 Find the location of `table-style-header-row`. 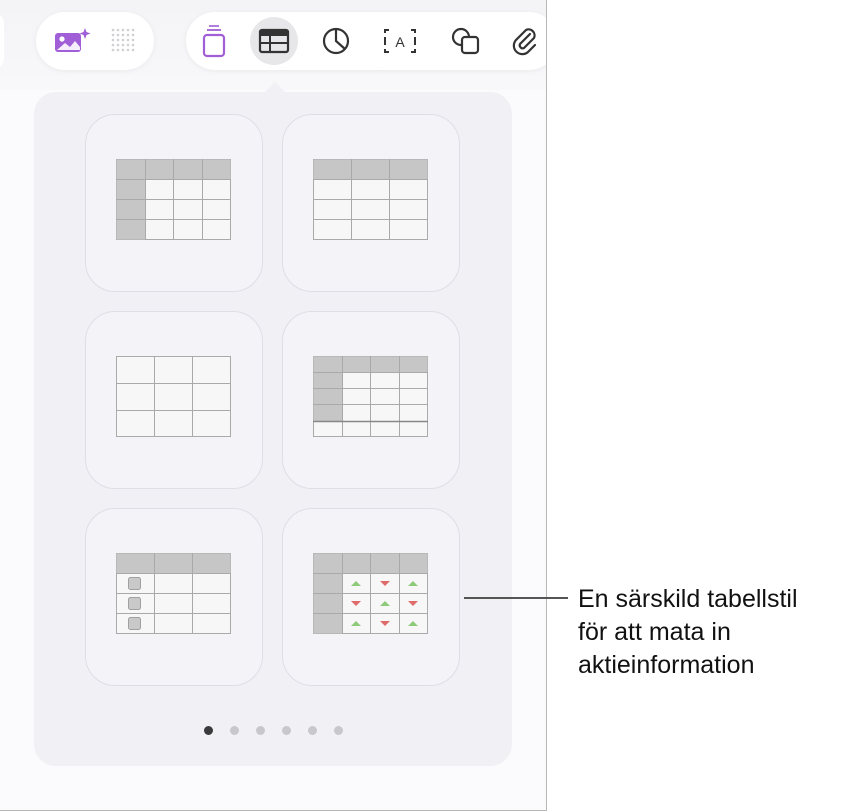

table-style-header-row is located at coordinates (371, 203).